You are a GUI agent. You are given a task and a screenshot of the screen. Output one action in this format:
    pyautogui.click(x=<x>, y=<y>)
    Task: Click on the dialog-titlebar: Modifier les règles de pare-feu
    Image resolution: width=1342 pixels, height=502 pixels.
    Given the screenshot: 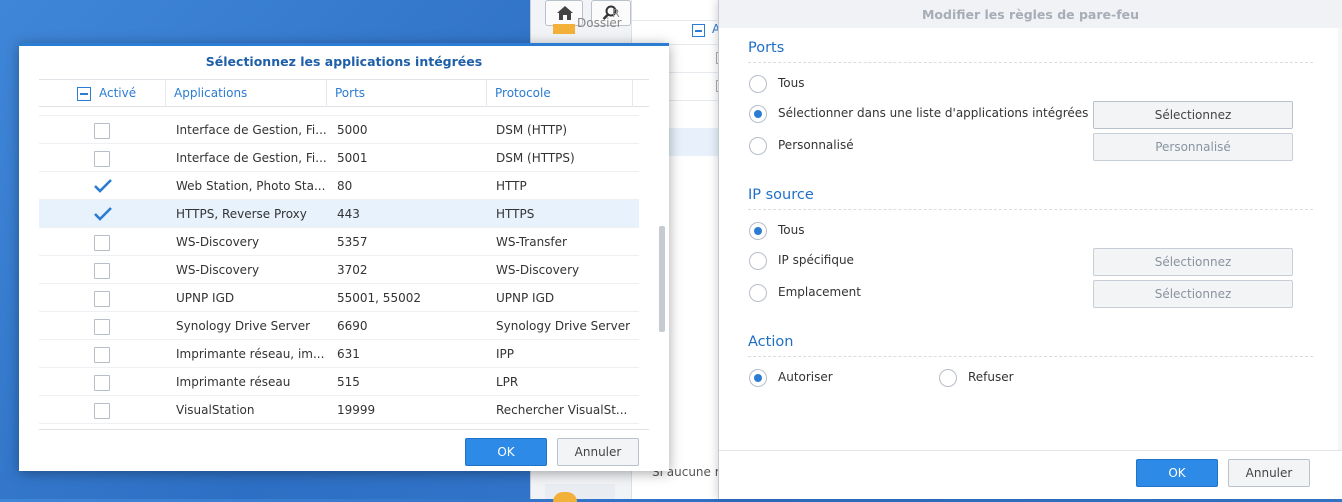 What is the action you would take?
    pyautogui.click(x=1030, y=14)
    